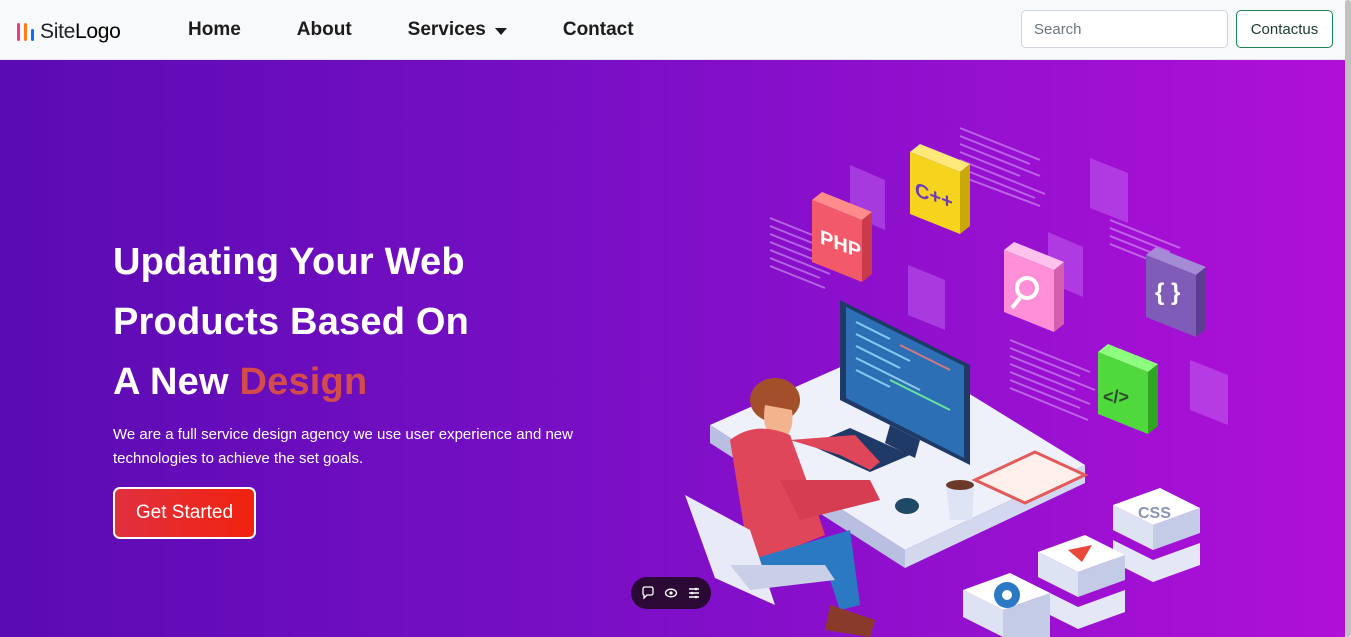  I want to click on nav-links: Home About Services Contact, so click(439, 30).